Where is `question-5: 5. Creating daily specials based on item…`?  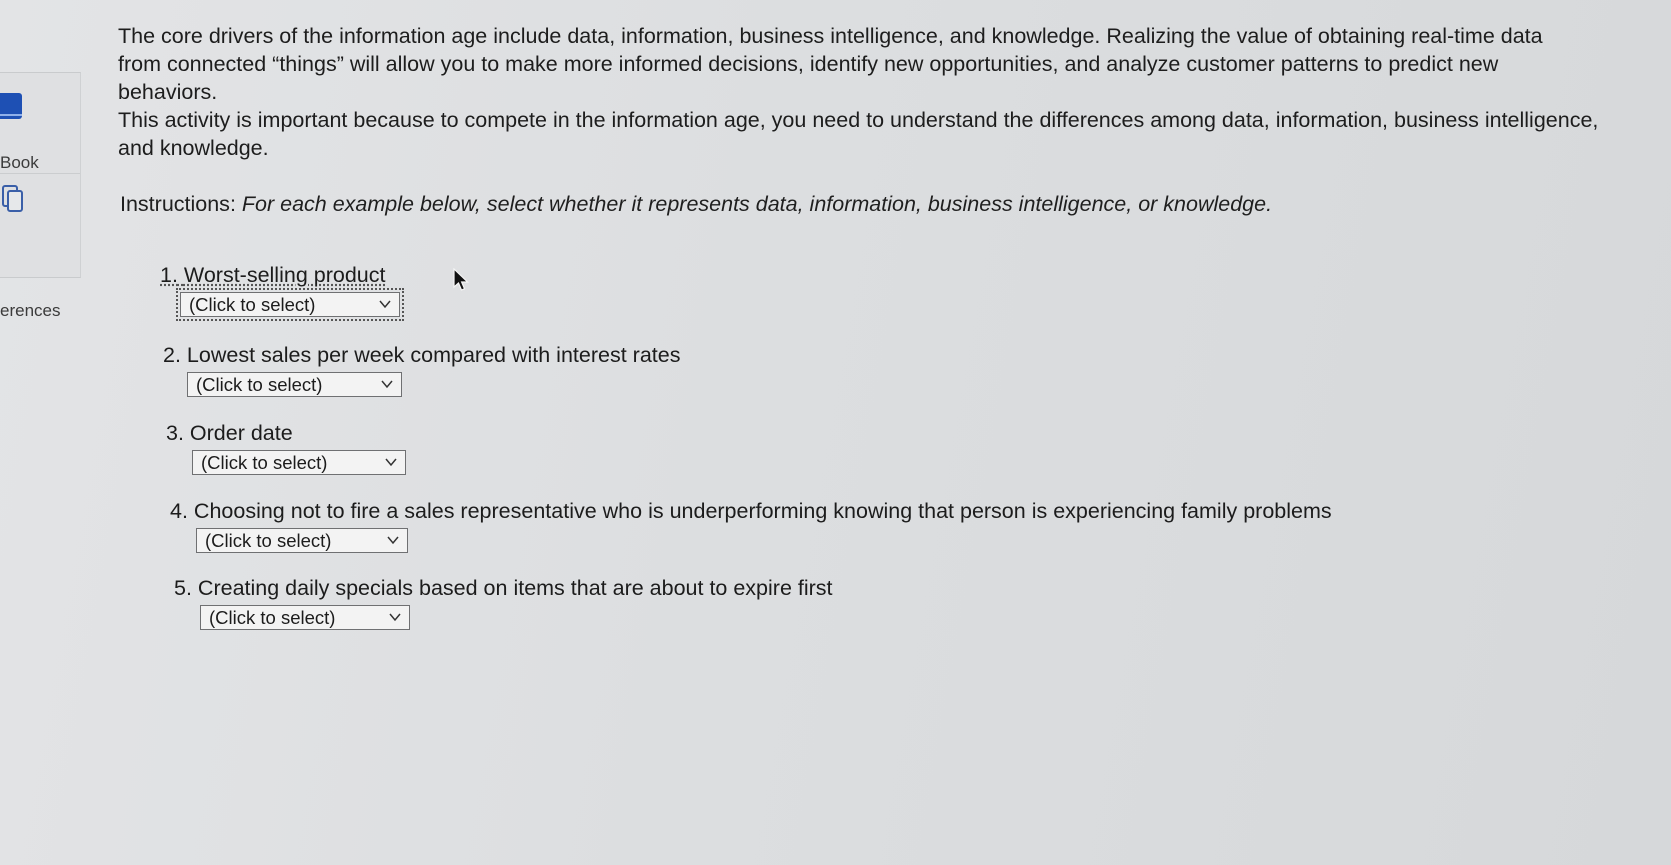
question-5: 5. Creating daily specials based on item… is located at coordinates (503, 602).